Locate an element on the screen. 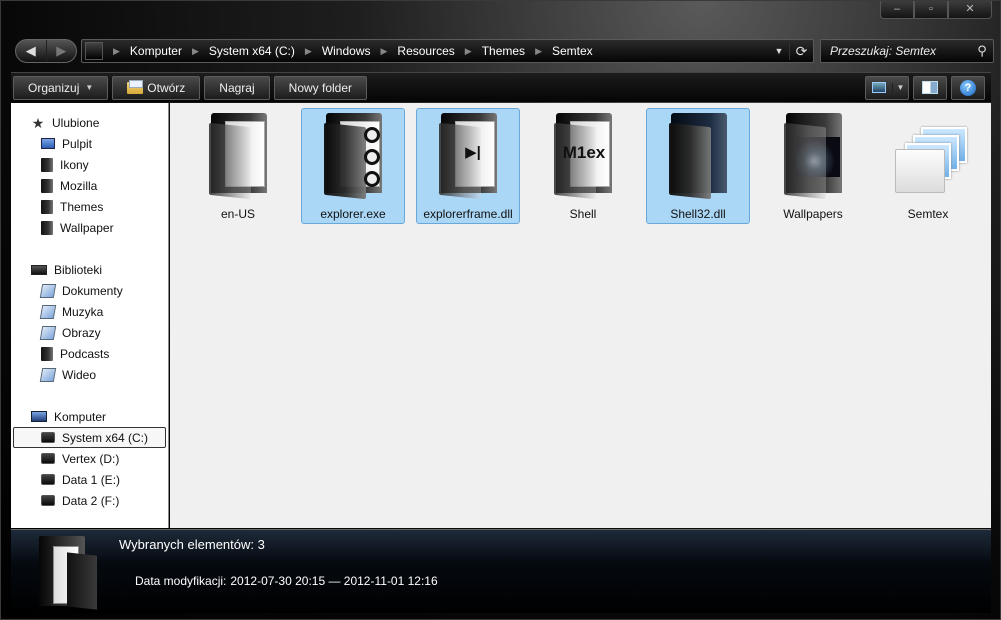 The image size is (1001, 620). folder-wallpapers: Wallpapers is located at coordinates (813, 166).